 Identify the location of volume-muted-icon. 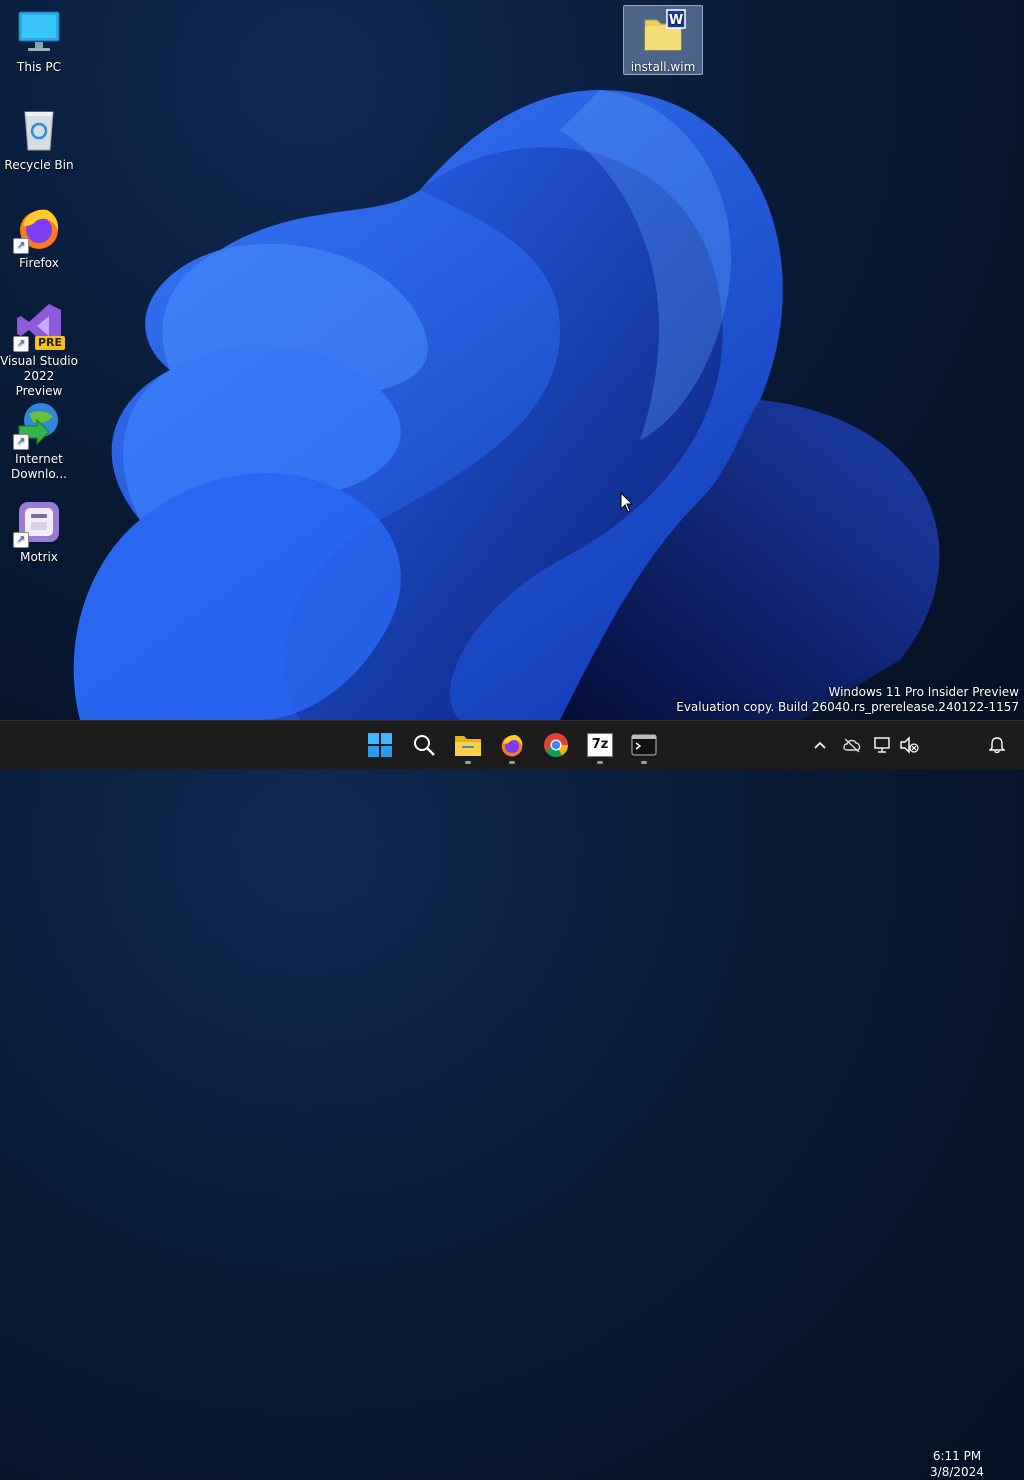
(909, 745).